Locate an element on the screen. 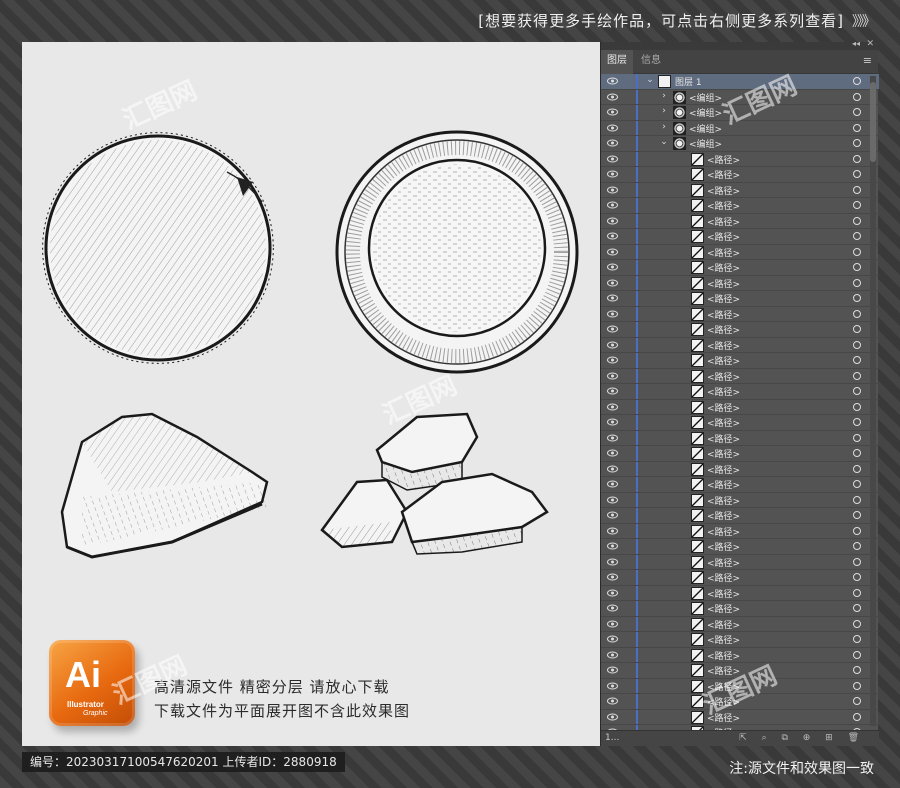 The height and width of the screenshot is (788, 900). group-row: ⌄ <编组> is located at coordinates (740, 144).